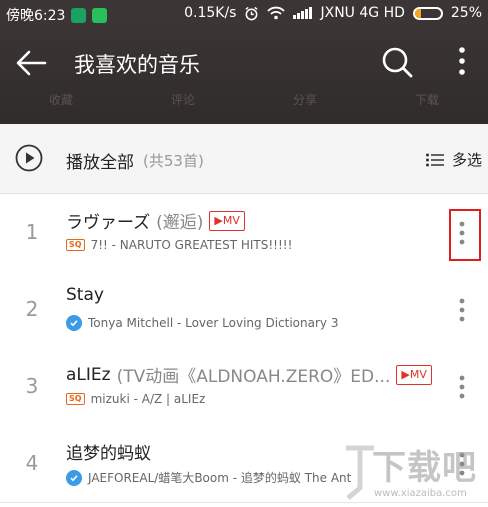 The height and width of the screenshot is (507, 488). What do you see at coordinates (180, 223) in the screenshot?
I see `song-alias: (邂逅)` at bounding box center [180, 223].